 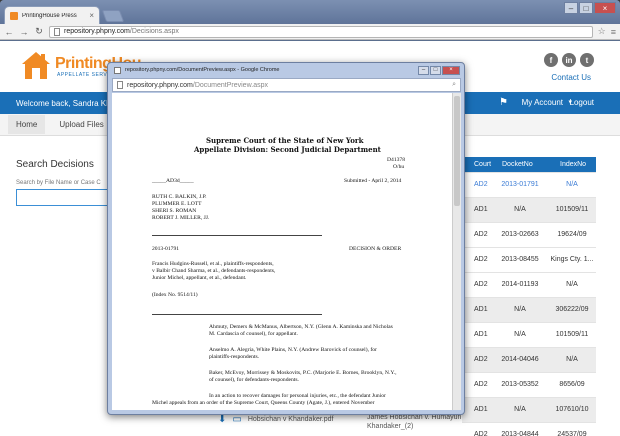 I want to click on maximize-button: □, so click(x=586, y=8).